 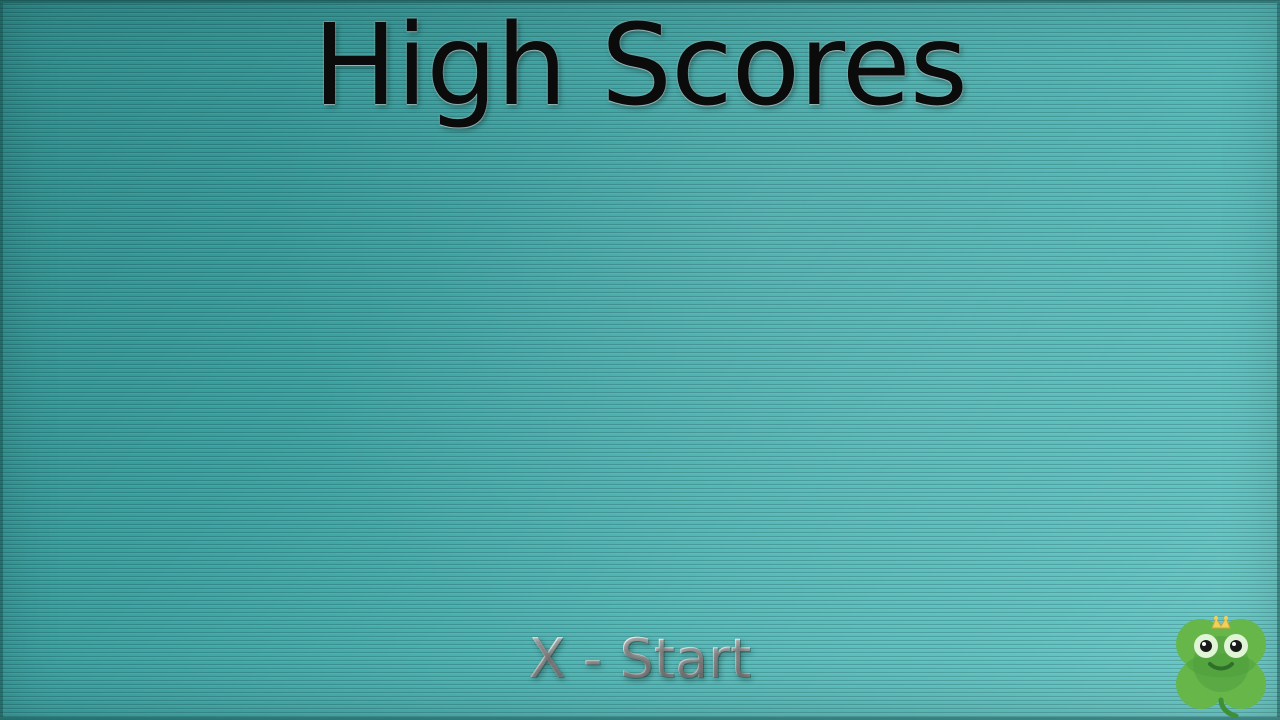 I want to click on page-title: High Scores, so click(x=640, y=66).